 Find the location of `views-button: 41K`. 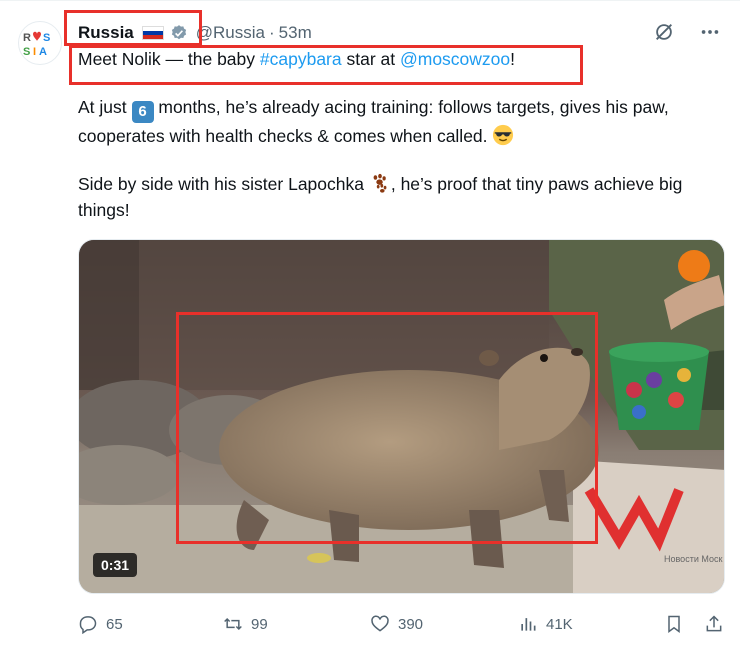

views-button: 41K is located at coordinates (545, 624).